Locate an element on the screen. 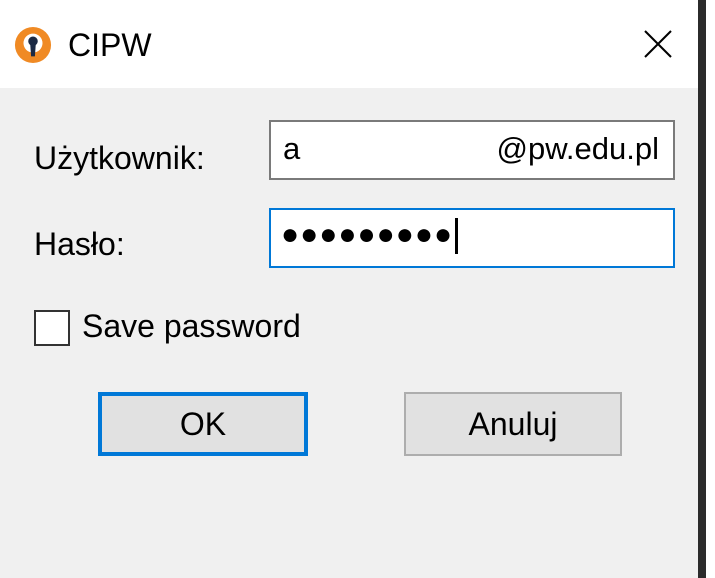 Image resolution: width=715 pixels, height=578 pixels. password-dots: ●●●●●●●●● is located at coordinates (367, 234).